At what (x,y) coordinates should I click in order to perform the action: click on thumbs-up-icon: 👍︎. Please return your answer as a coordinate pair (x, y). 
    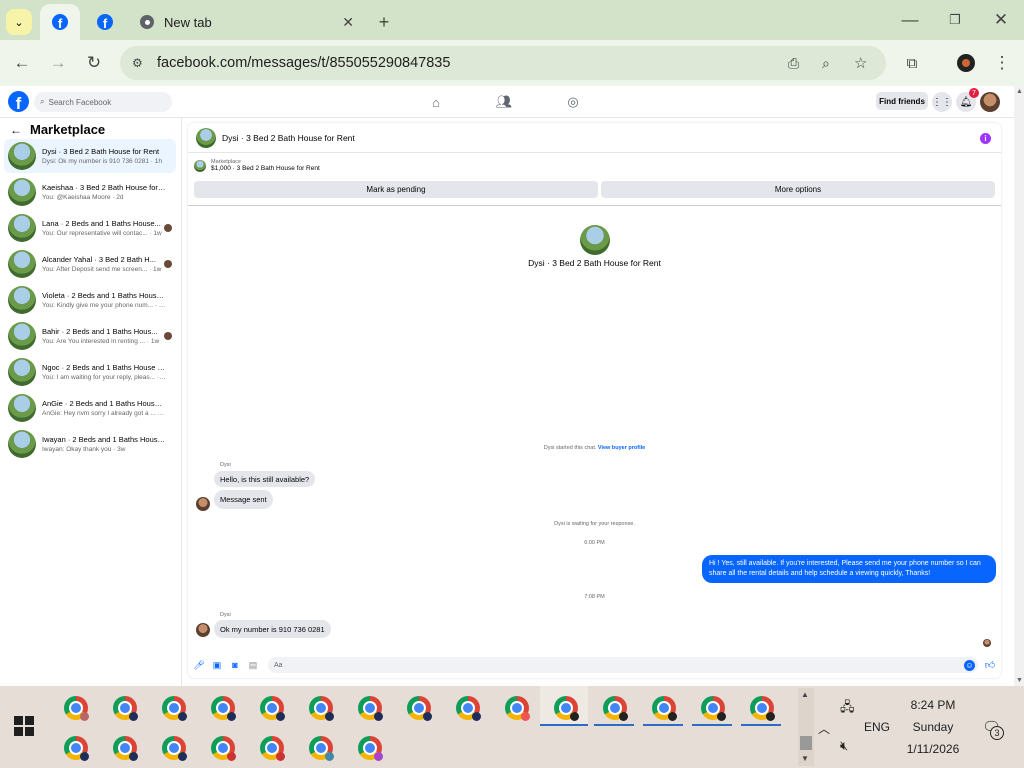
    Looking at the image, I should click on (990, 665).